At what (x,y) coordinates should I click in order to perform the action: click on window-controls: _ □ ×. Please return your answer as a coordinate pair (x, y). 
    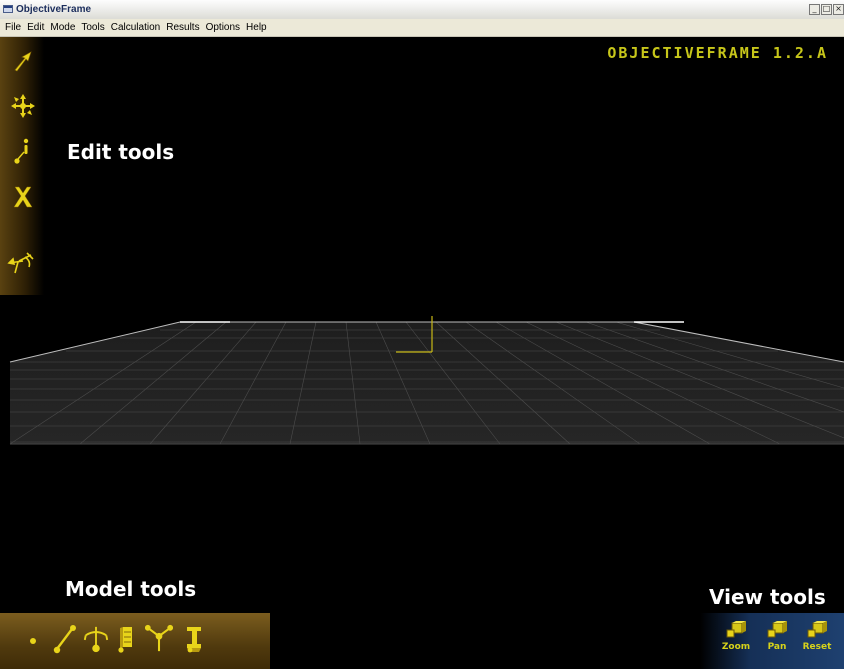
    Looking at the image, I should click on (826, 9).